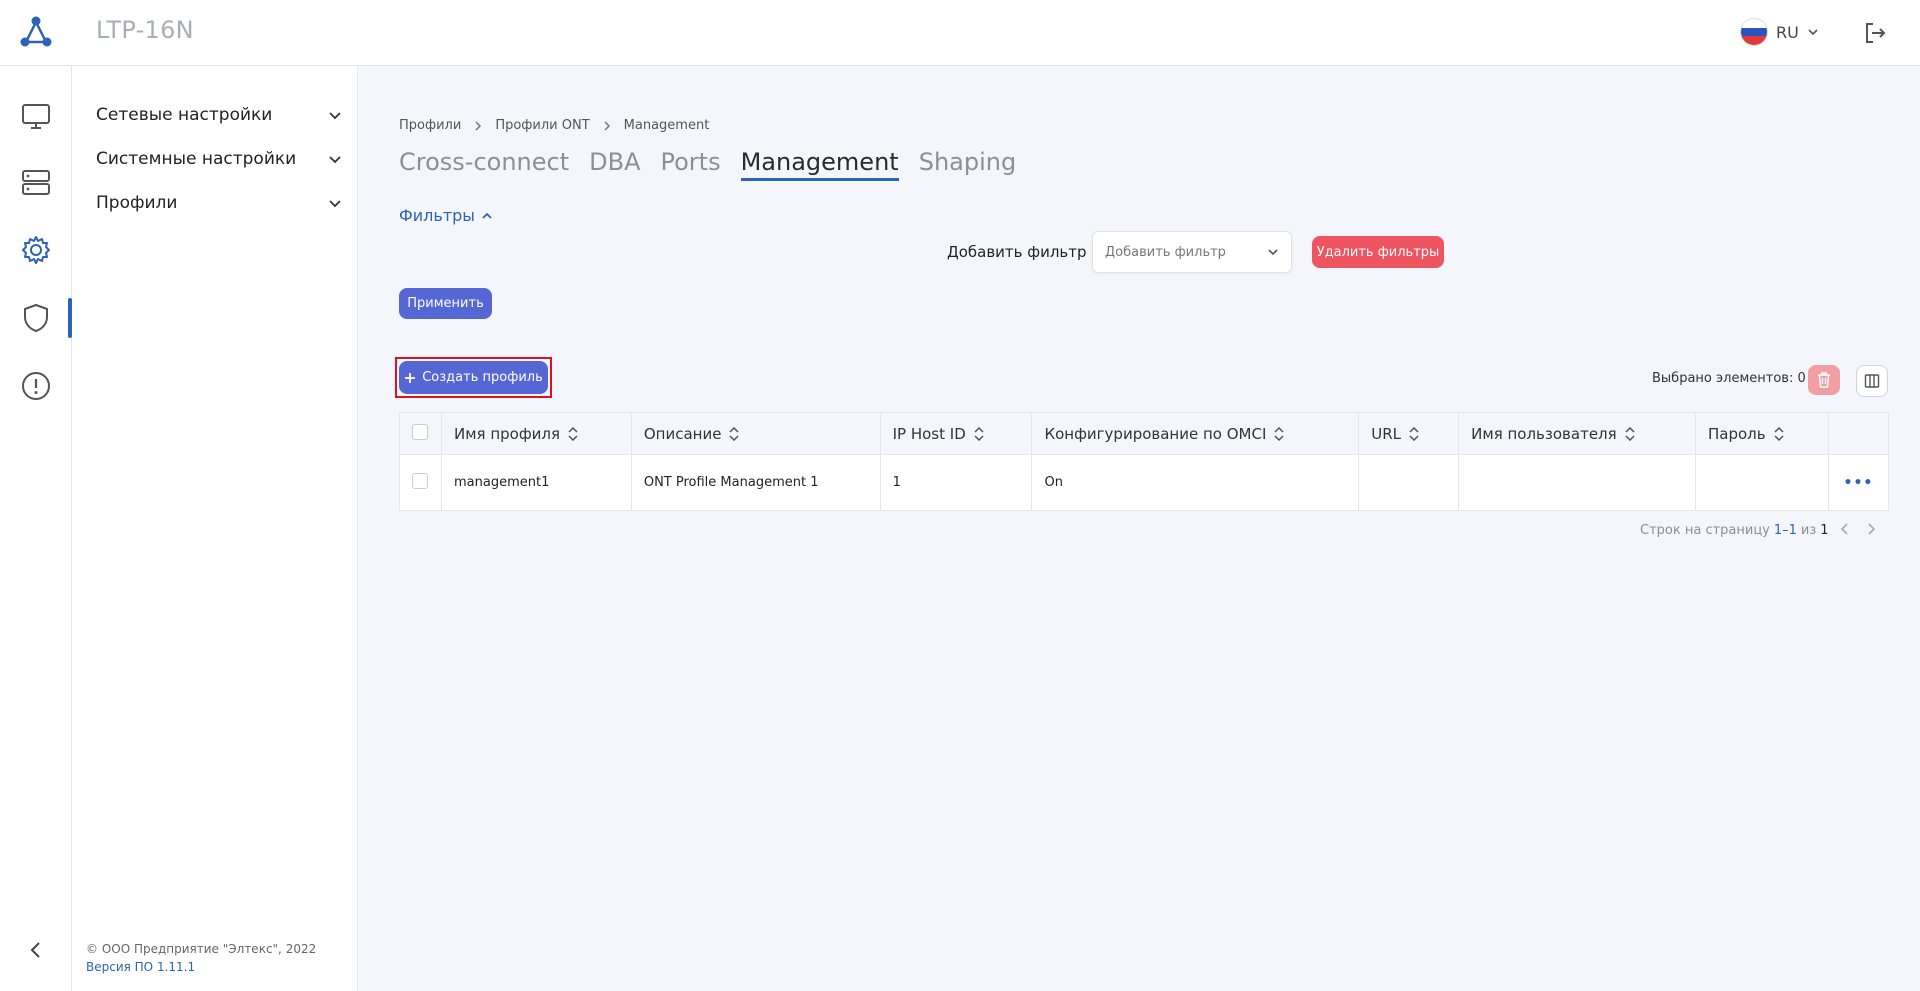 This screenshot has width=1920, height=991. What do you see at coordinates (36, 116) in the screenshot?
I see `monitor-icon` at bounding box center [36, 116].